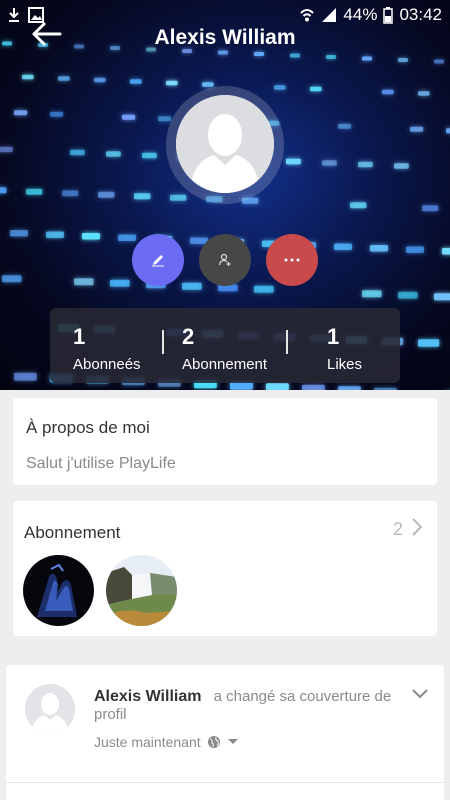 Image resolution: width=450 pixels, height=800 pixels. I want to click on stat-label: Abonneés, so click(107, 364).